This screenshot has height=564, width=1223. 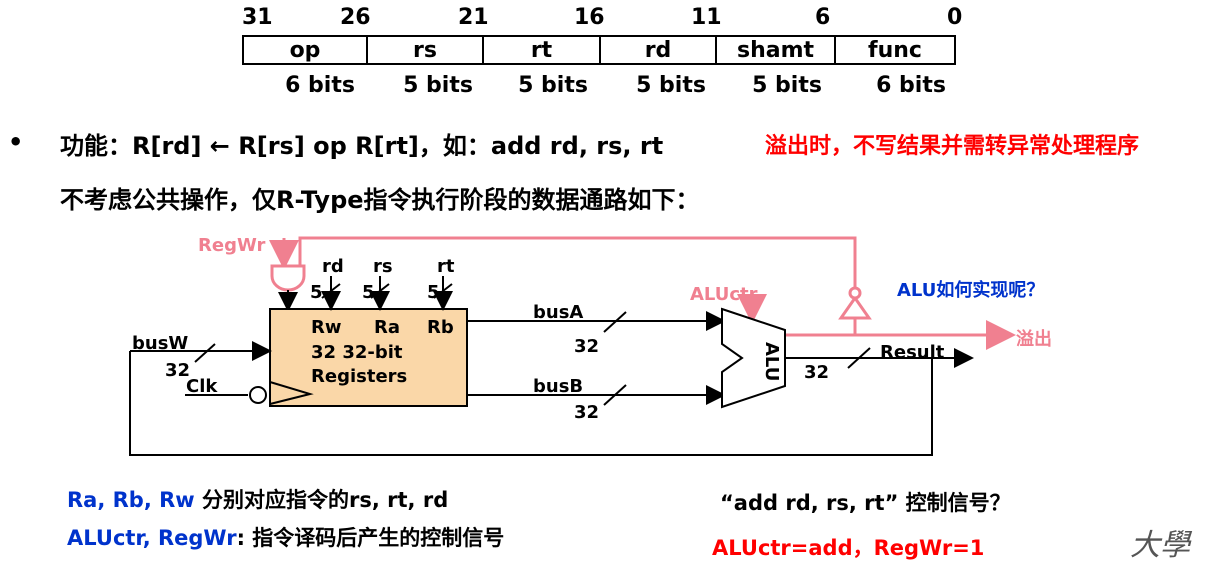 I want to click on alu-label: ALU, so click(x=771, y=361).